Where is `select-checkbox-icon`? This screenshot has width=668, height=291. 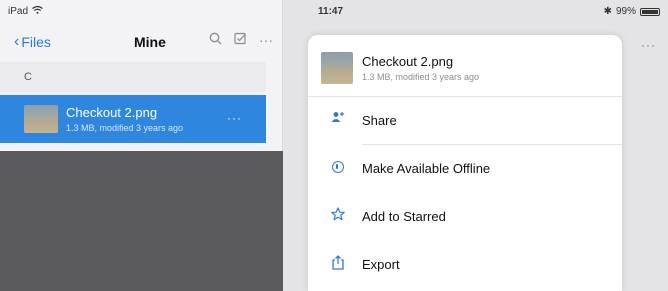 select-checkbox-icon is located at coordinates (240, 40).